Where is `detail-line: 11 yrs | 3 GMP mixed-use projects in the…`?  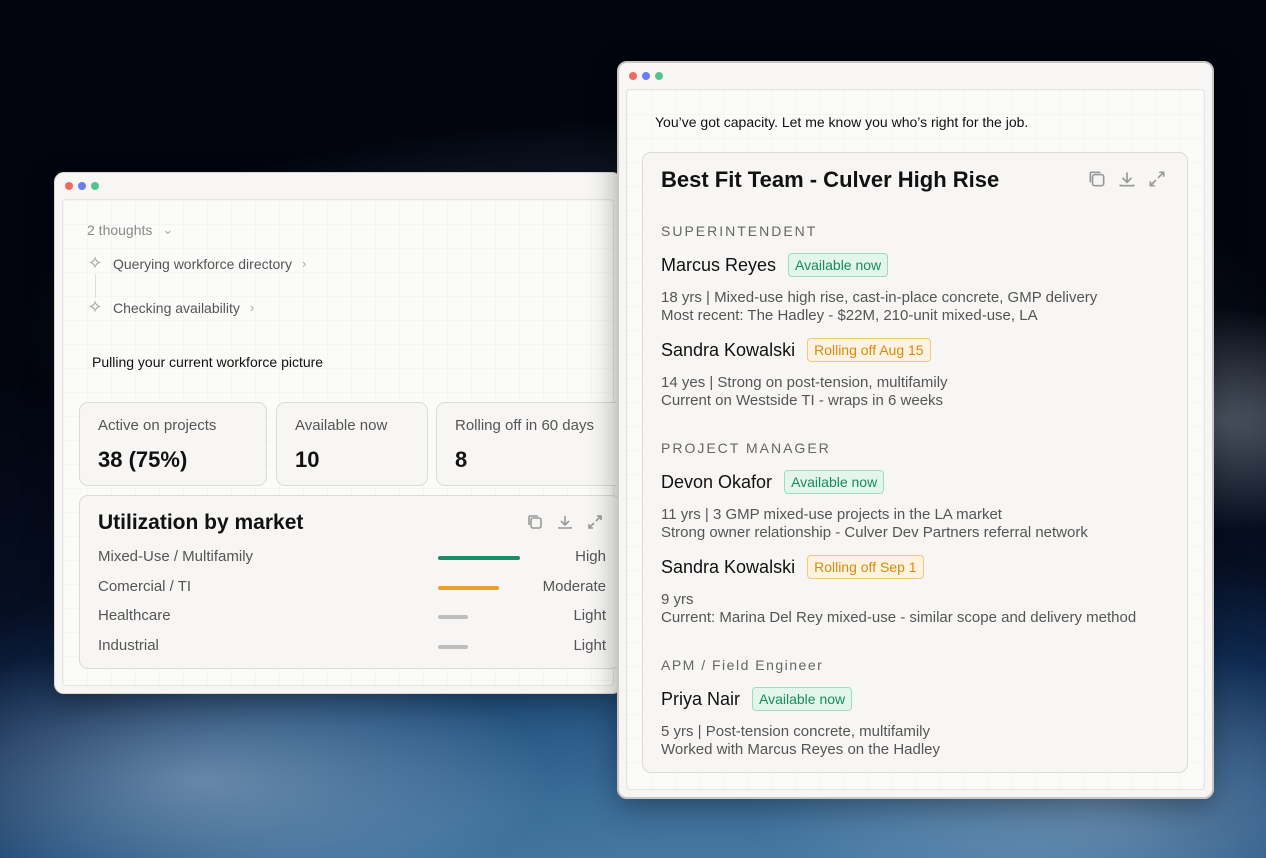 detail-line: 11 yrs | 3 GMP mixed-use projects in the… is located at coordinates (831, 514).